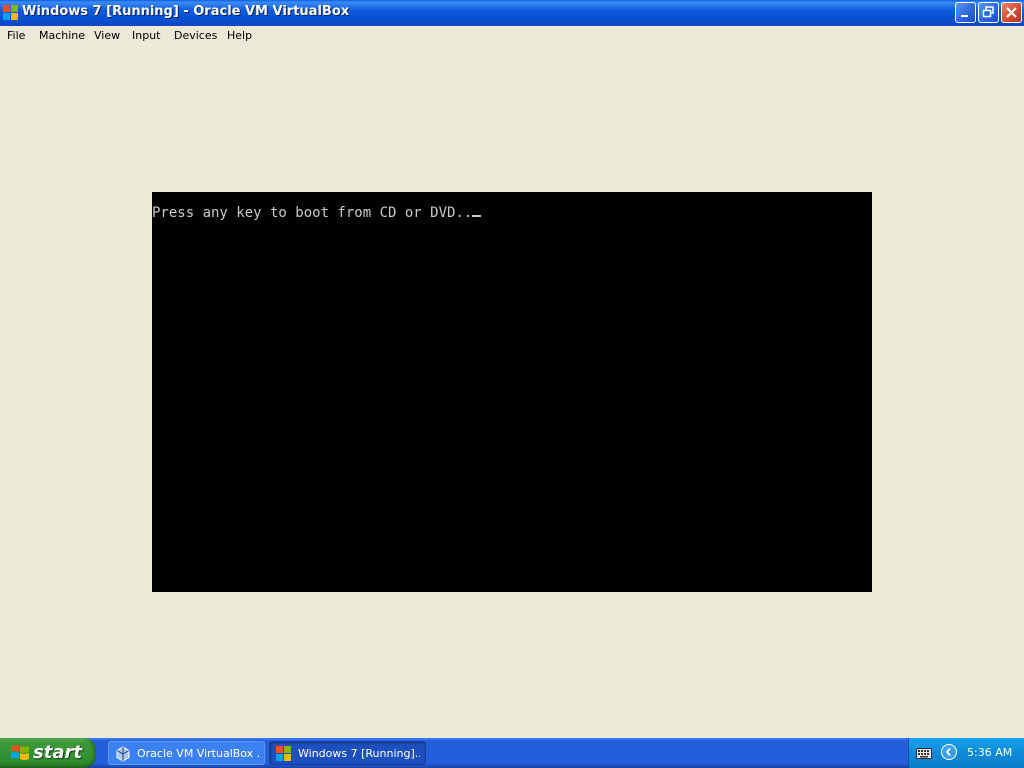  Describe the element at coordinates (107, 35) in the screenshot. I see `menu-view: View` at that location.